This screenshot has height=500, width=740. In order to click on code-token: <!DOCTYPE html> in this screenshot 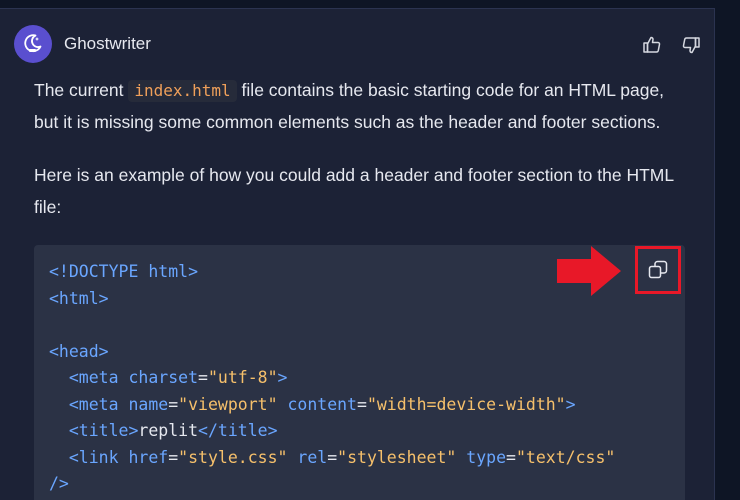, I will do `click(124, 271)`.